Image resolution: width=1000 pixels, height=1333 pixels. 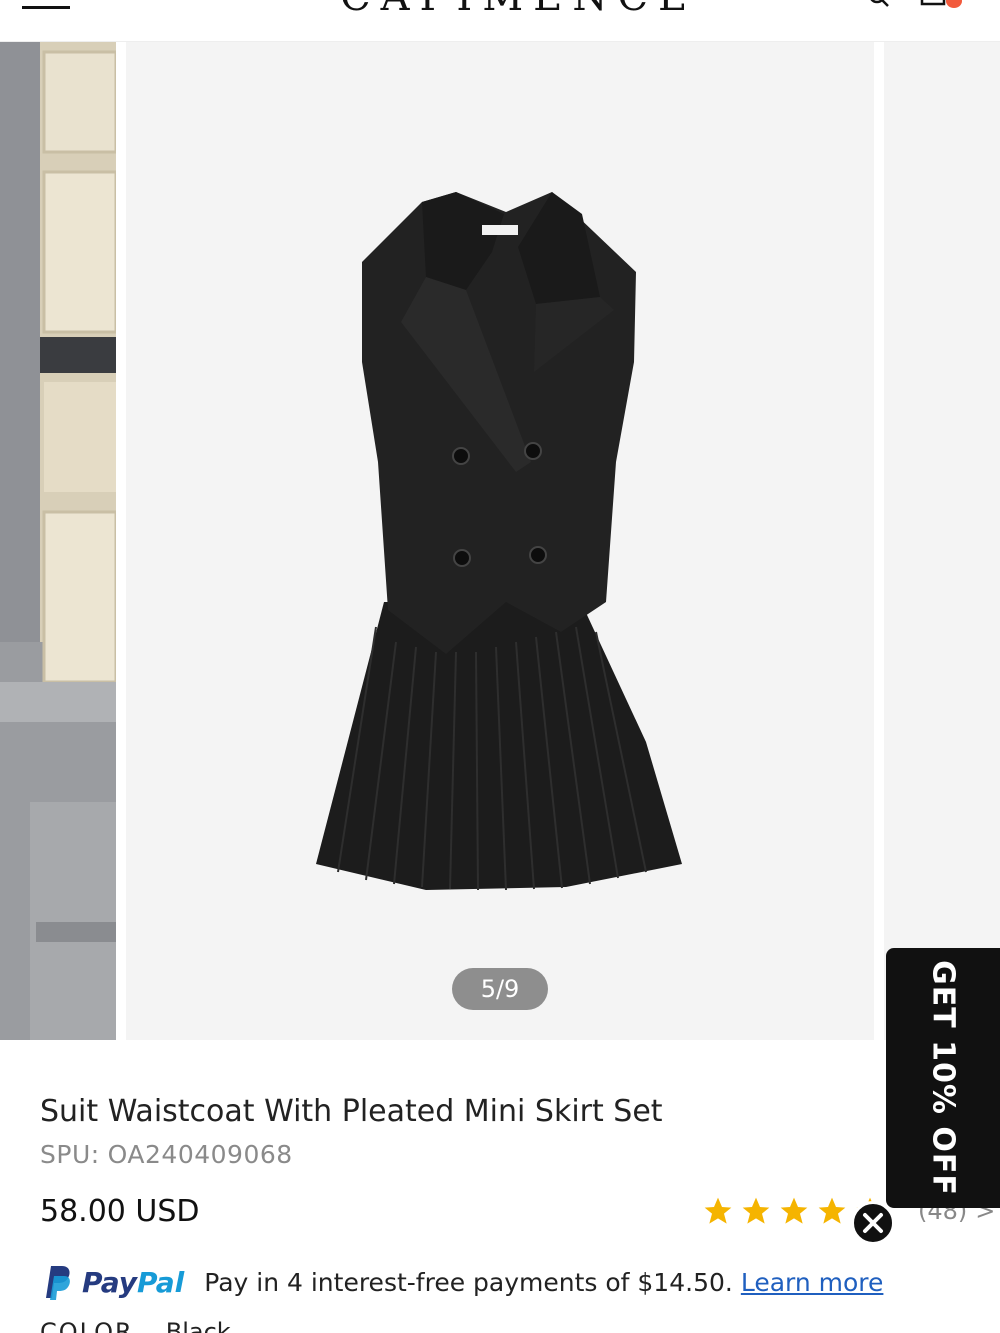 I want to click on next-slide-image, so click(x=942, y=541).